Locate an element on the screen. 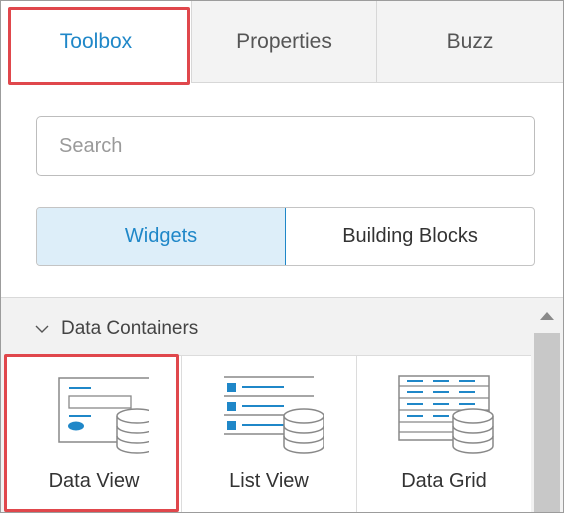 This screenshot has height=513, width=564. data-view-icon is located at coordinates (108, 415).